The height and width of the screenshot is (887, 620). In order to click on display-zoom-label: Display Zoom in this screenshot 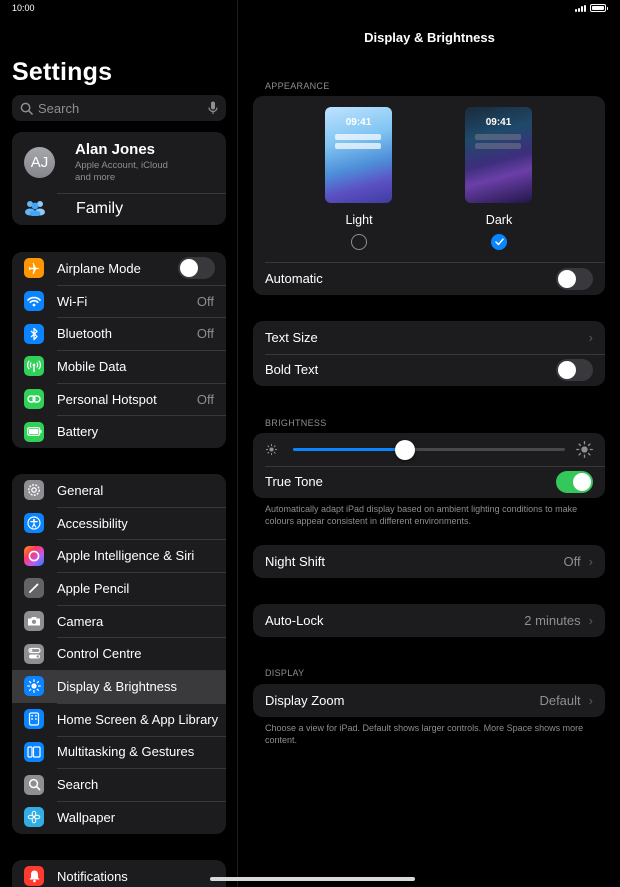, I will do `click(305, 700)`.